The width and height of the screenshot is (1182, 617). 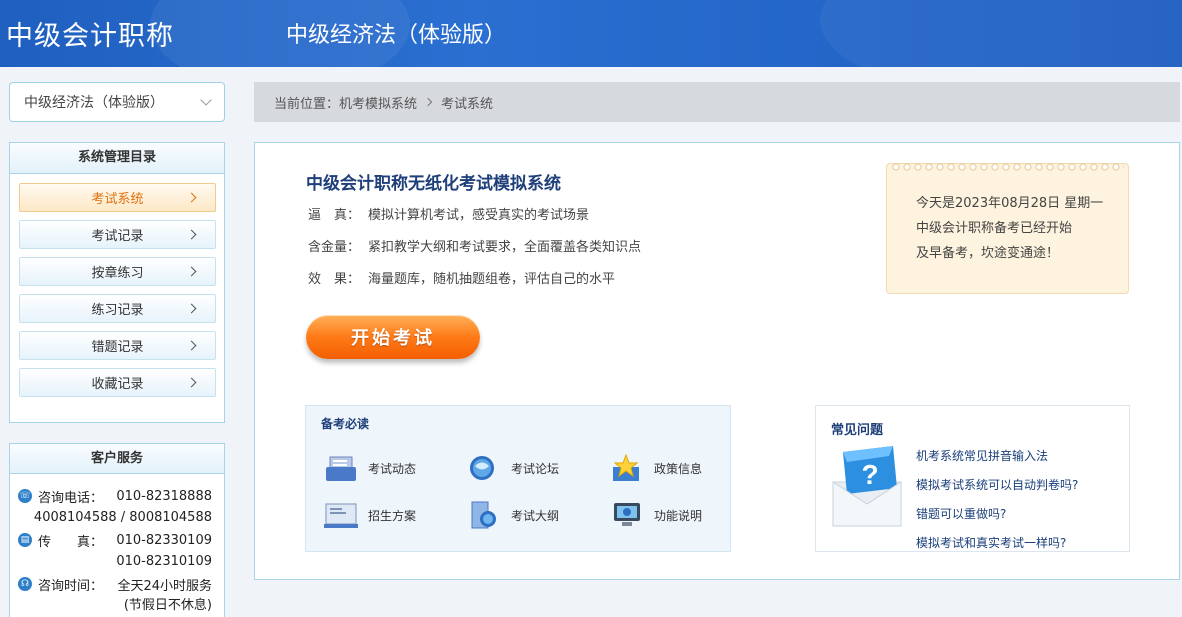 I want to click on feature-text: 紧扣教学大纲和考试要求，全面覆盖各类知识点, so click(x=505, y=247).